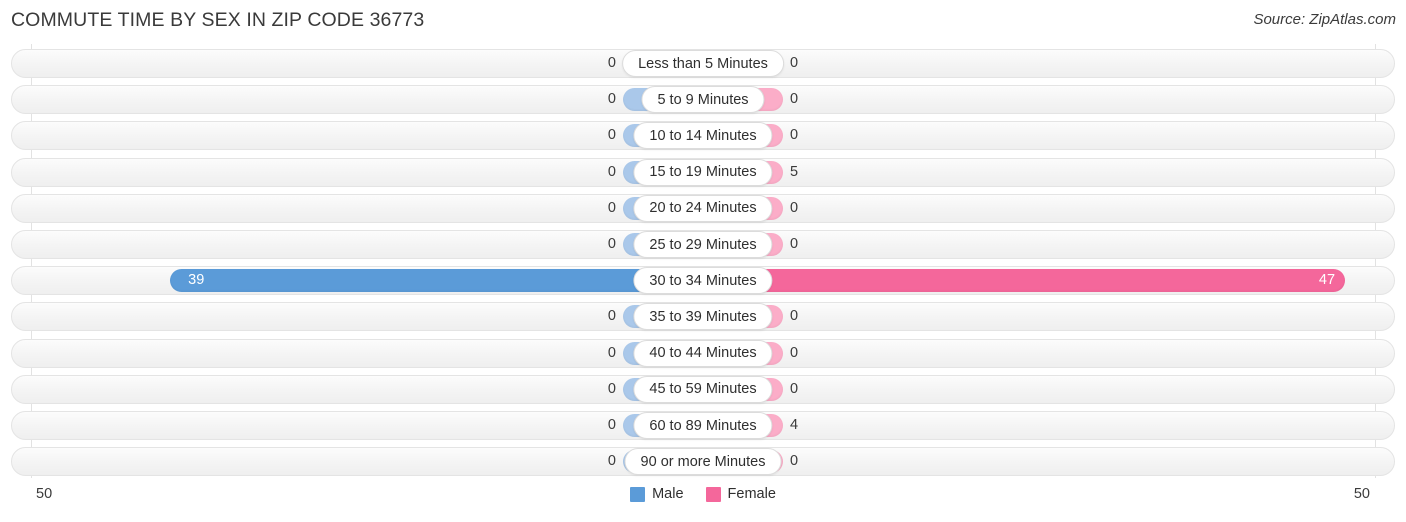 The height and width of the screenshot is (522, 1406). I want to click on value-label-female: 4, so click(794, 425).